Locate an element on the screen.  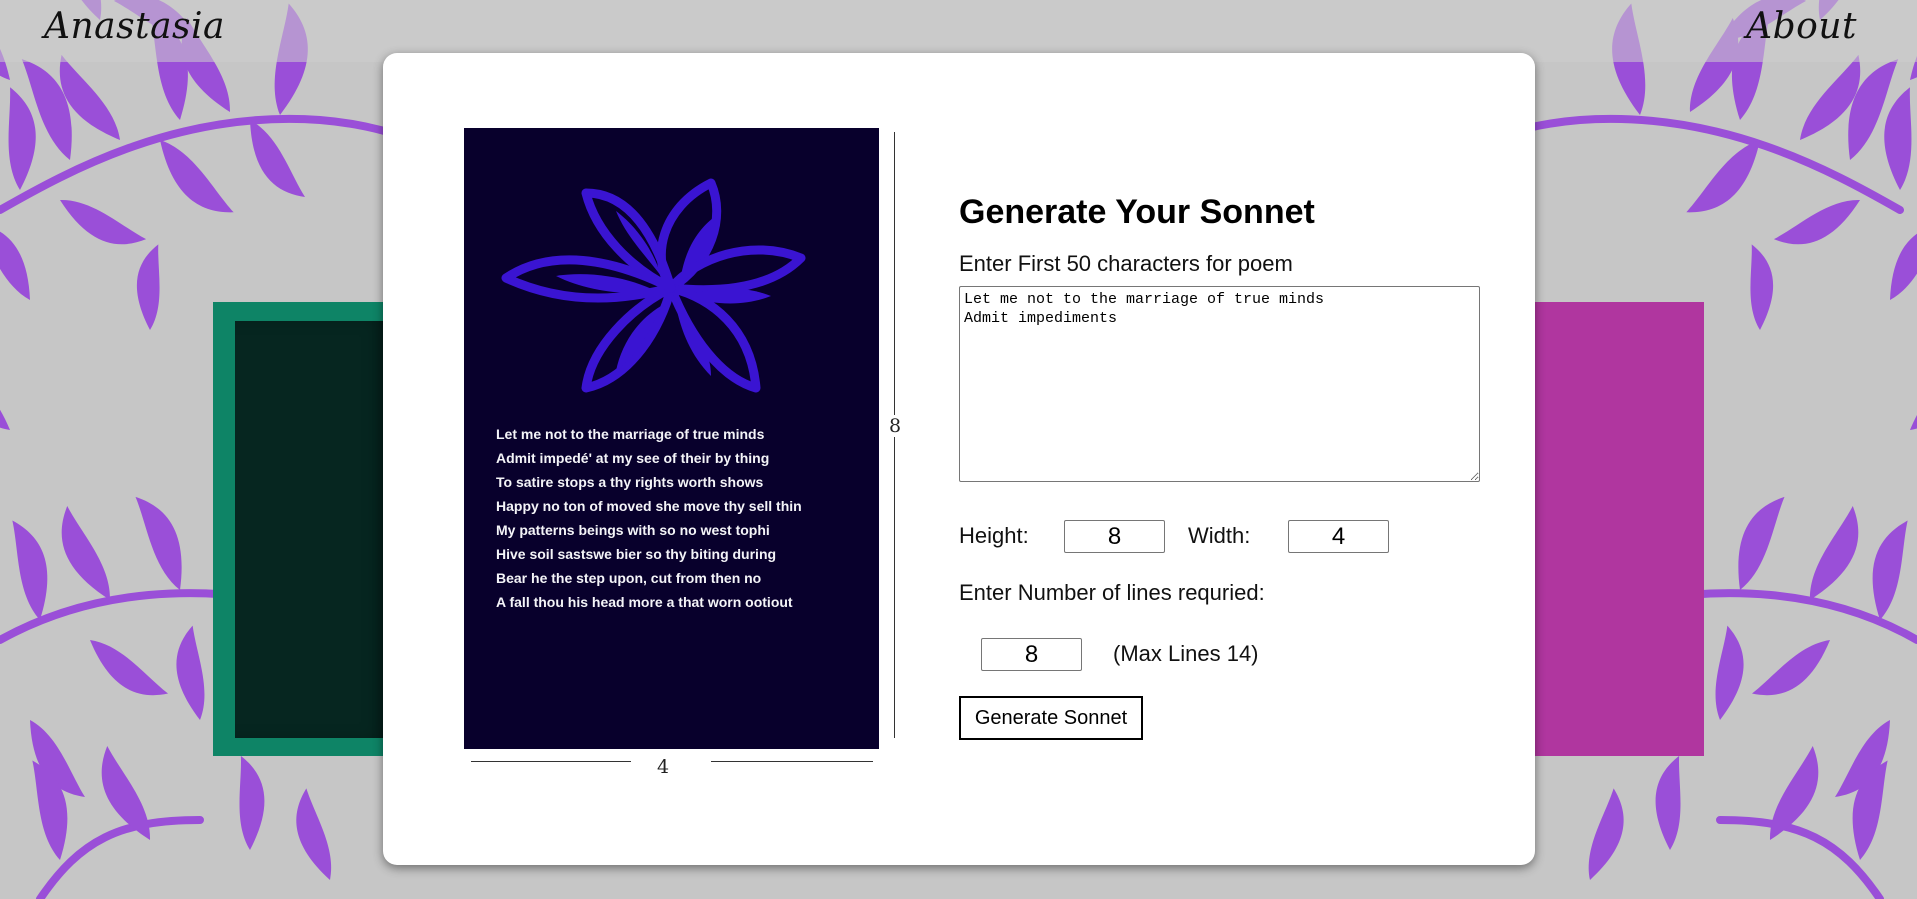
poem-line: Bear he the step upon, cut from then no is located at coordinates (629, 578).